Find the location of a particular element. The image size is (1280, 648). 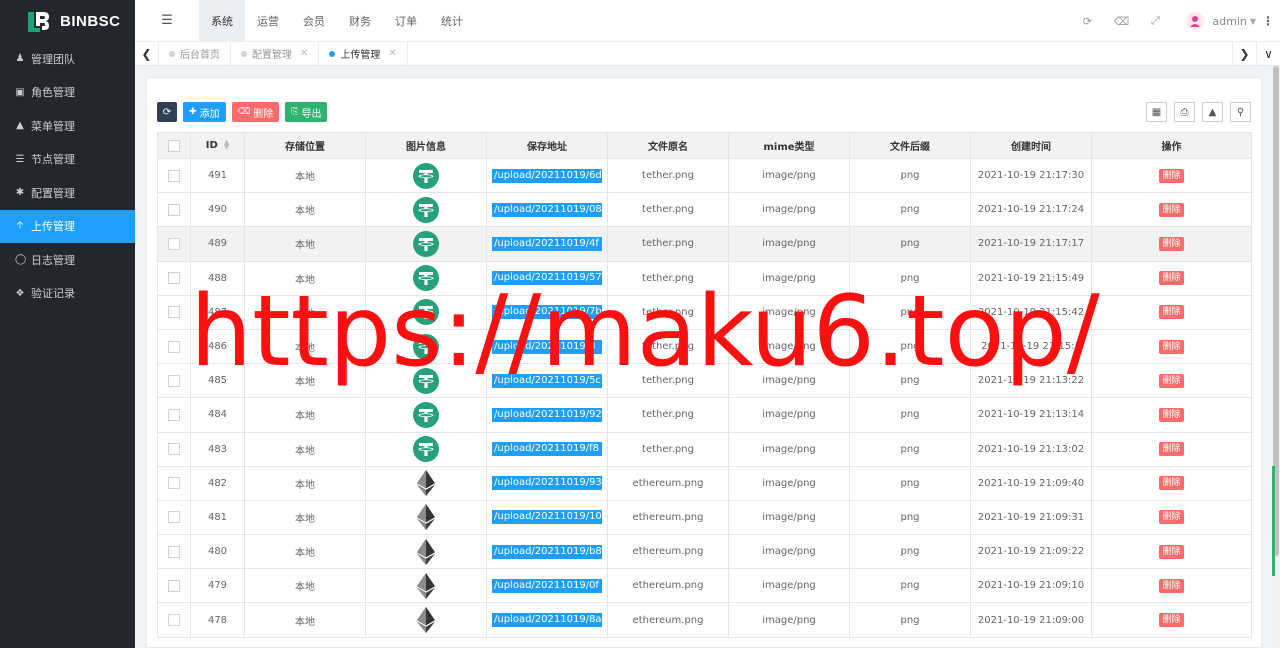

path-badge: /upload/20211019/f8 is located at coordinates (547, 449).